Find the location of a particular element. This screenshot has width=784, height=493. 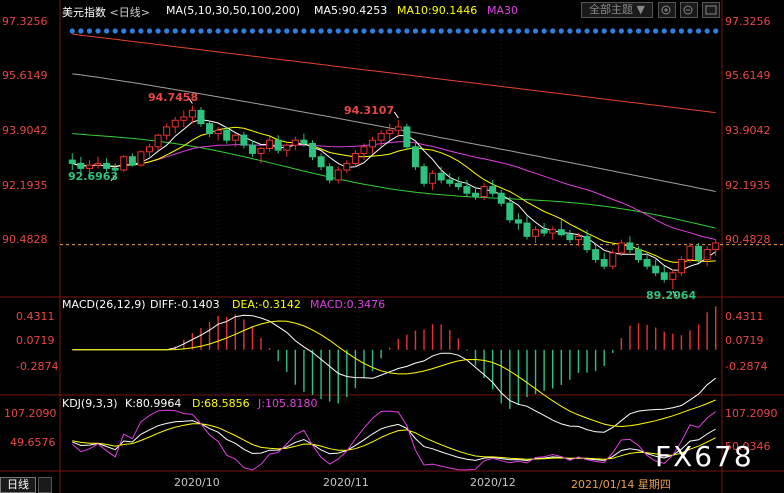

y-tick-right-5: 90.4828 is located at coordinates (748, 239).